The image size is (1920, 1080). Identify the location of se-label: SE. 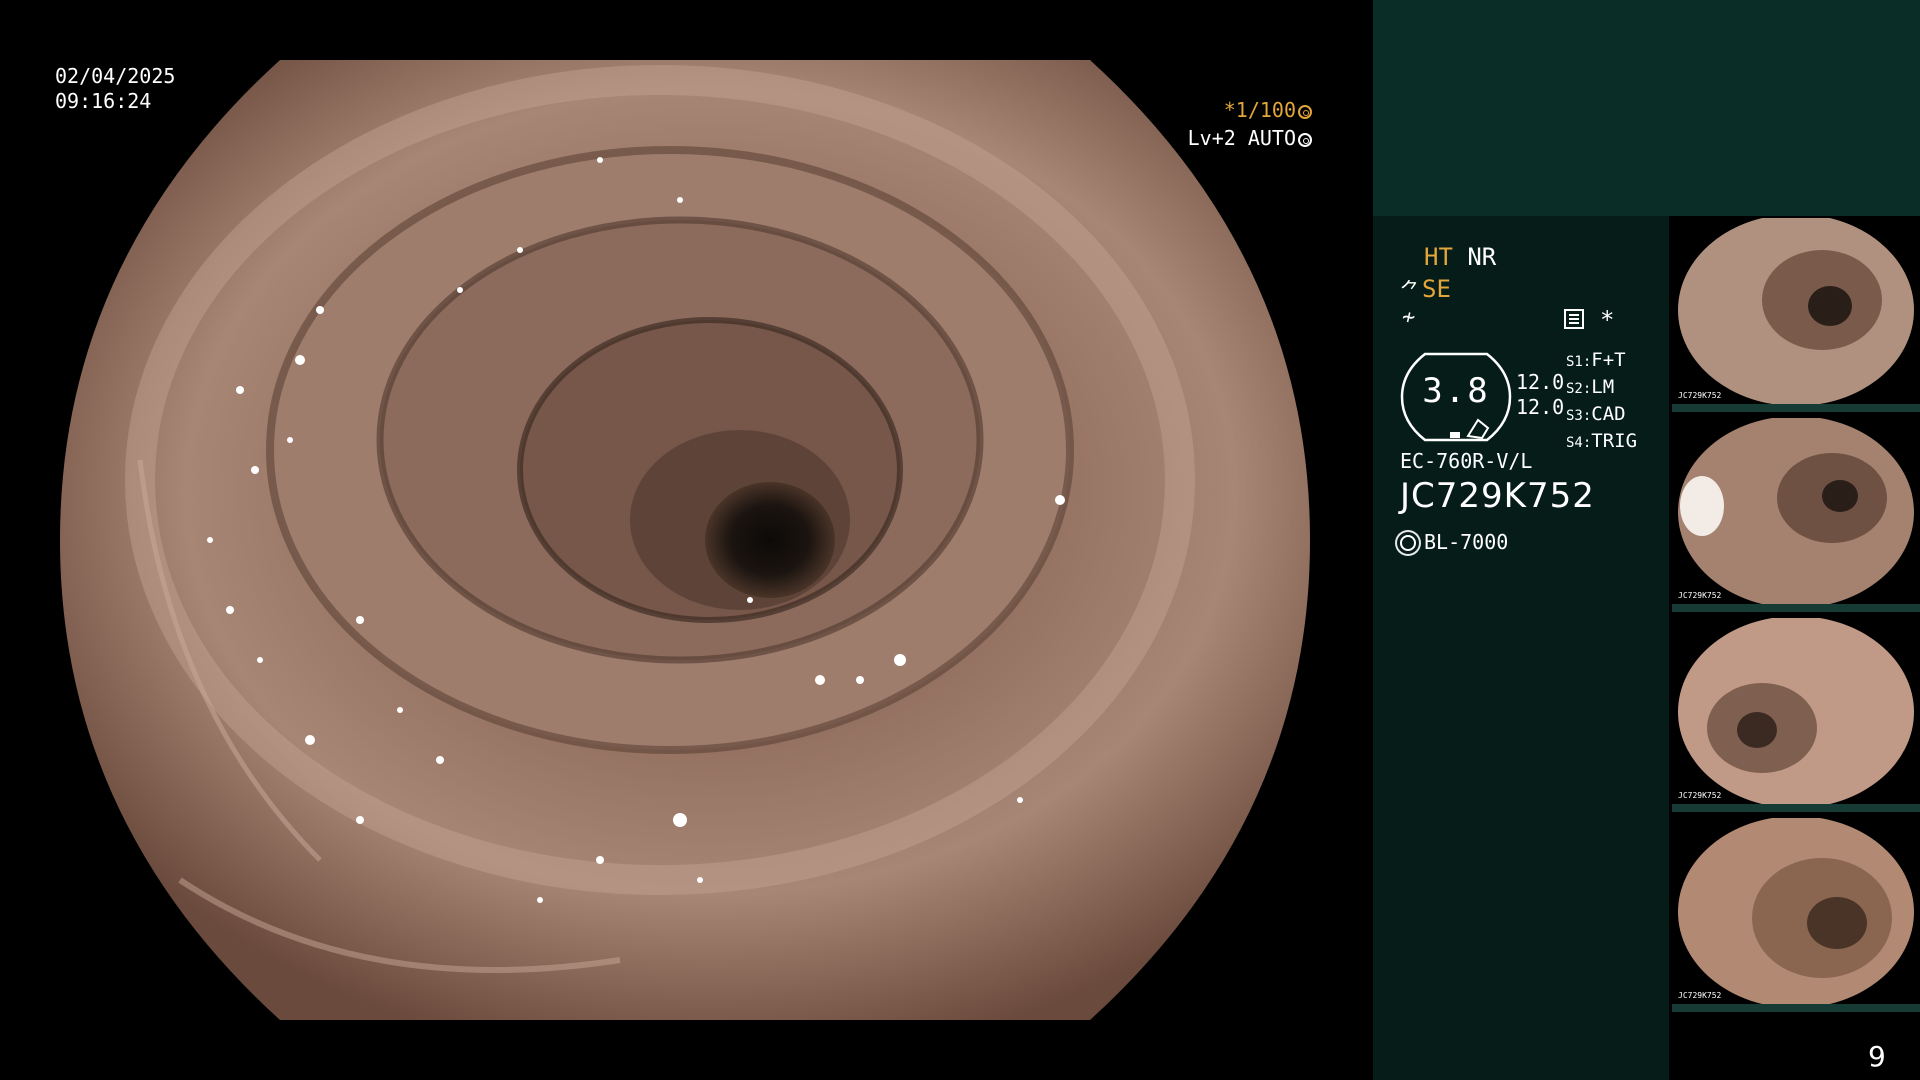
(1436, 289).